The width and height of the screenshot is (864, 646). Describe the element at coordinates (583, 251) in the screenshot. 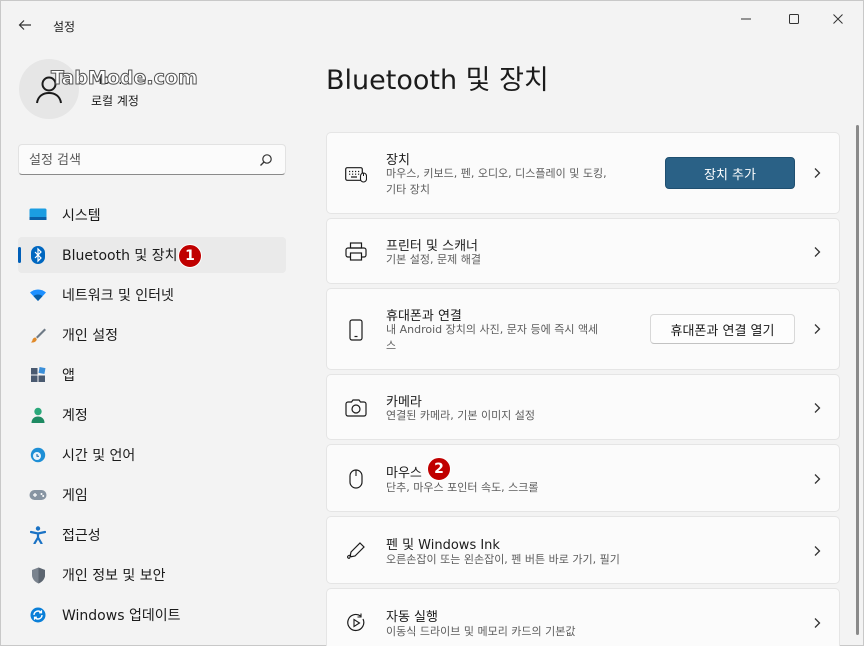

I see `card-printers: 프린터 및 스캐너 기본 설정, 문제 해결` at that location.